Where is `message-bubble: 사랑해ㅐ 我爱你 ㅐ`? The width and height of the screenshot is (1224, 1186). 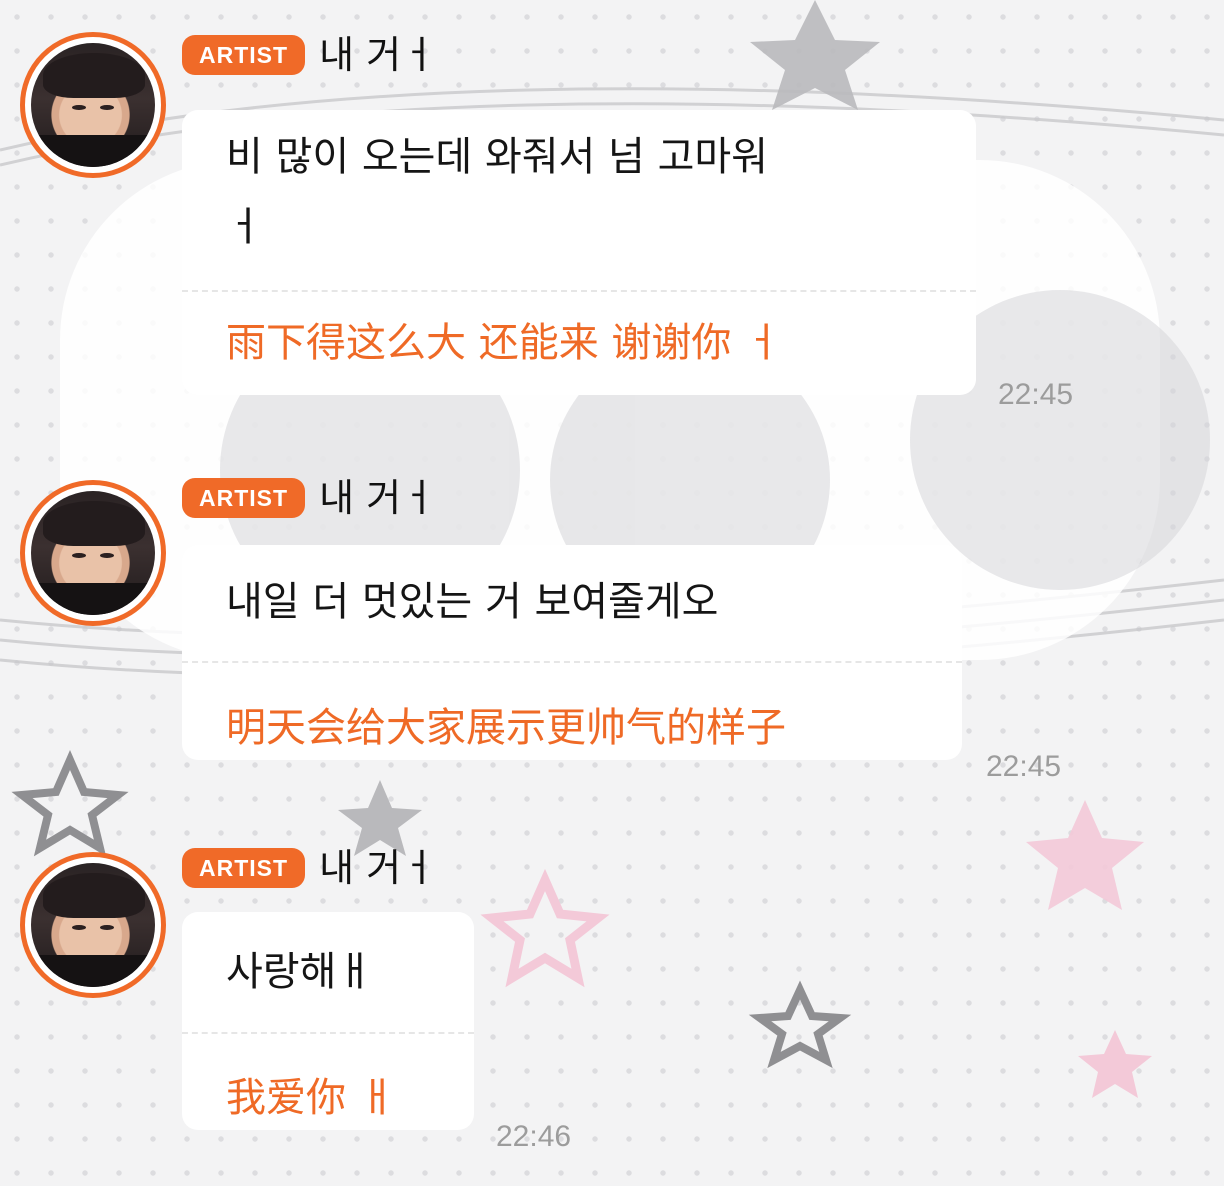
message-bubble: 사랑해ㅐ 我爱你 ㅐ is located at coordinates (328, 1021).